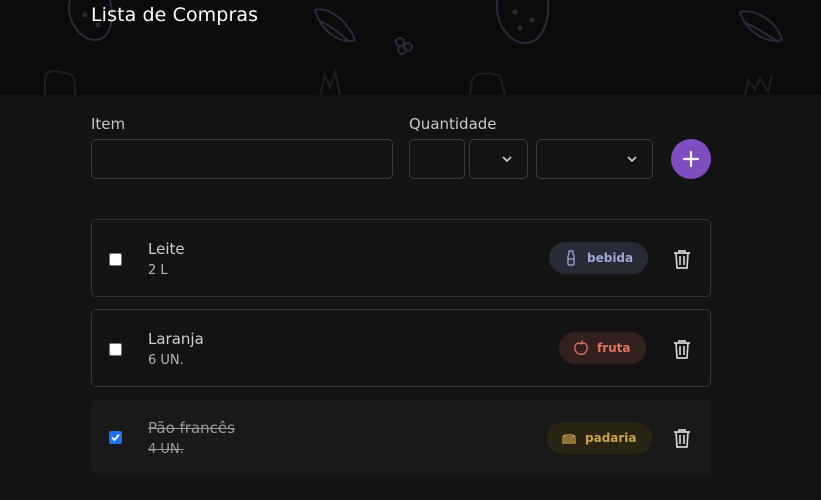 The width and height of the screenshot is (821, 500). What do you see at coordinates (569, 438) in the screenshot?
I see `sandwich-icon` at bounding box center [569, 438].